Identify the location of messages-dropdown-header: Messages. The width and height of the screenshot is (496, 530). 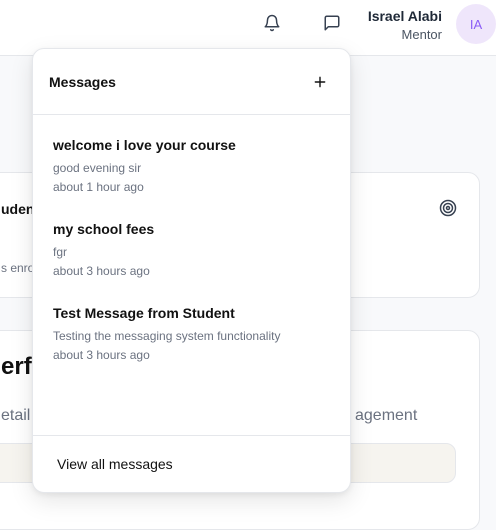
(191, 82).